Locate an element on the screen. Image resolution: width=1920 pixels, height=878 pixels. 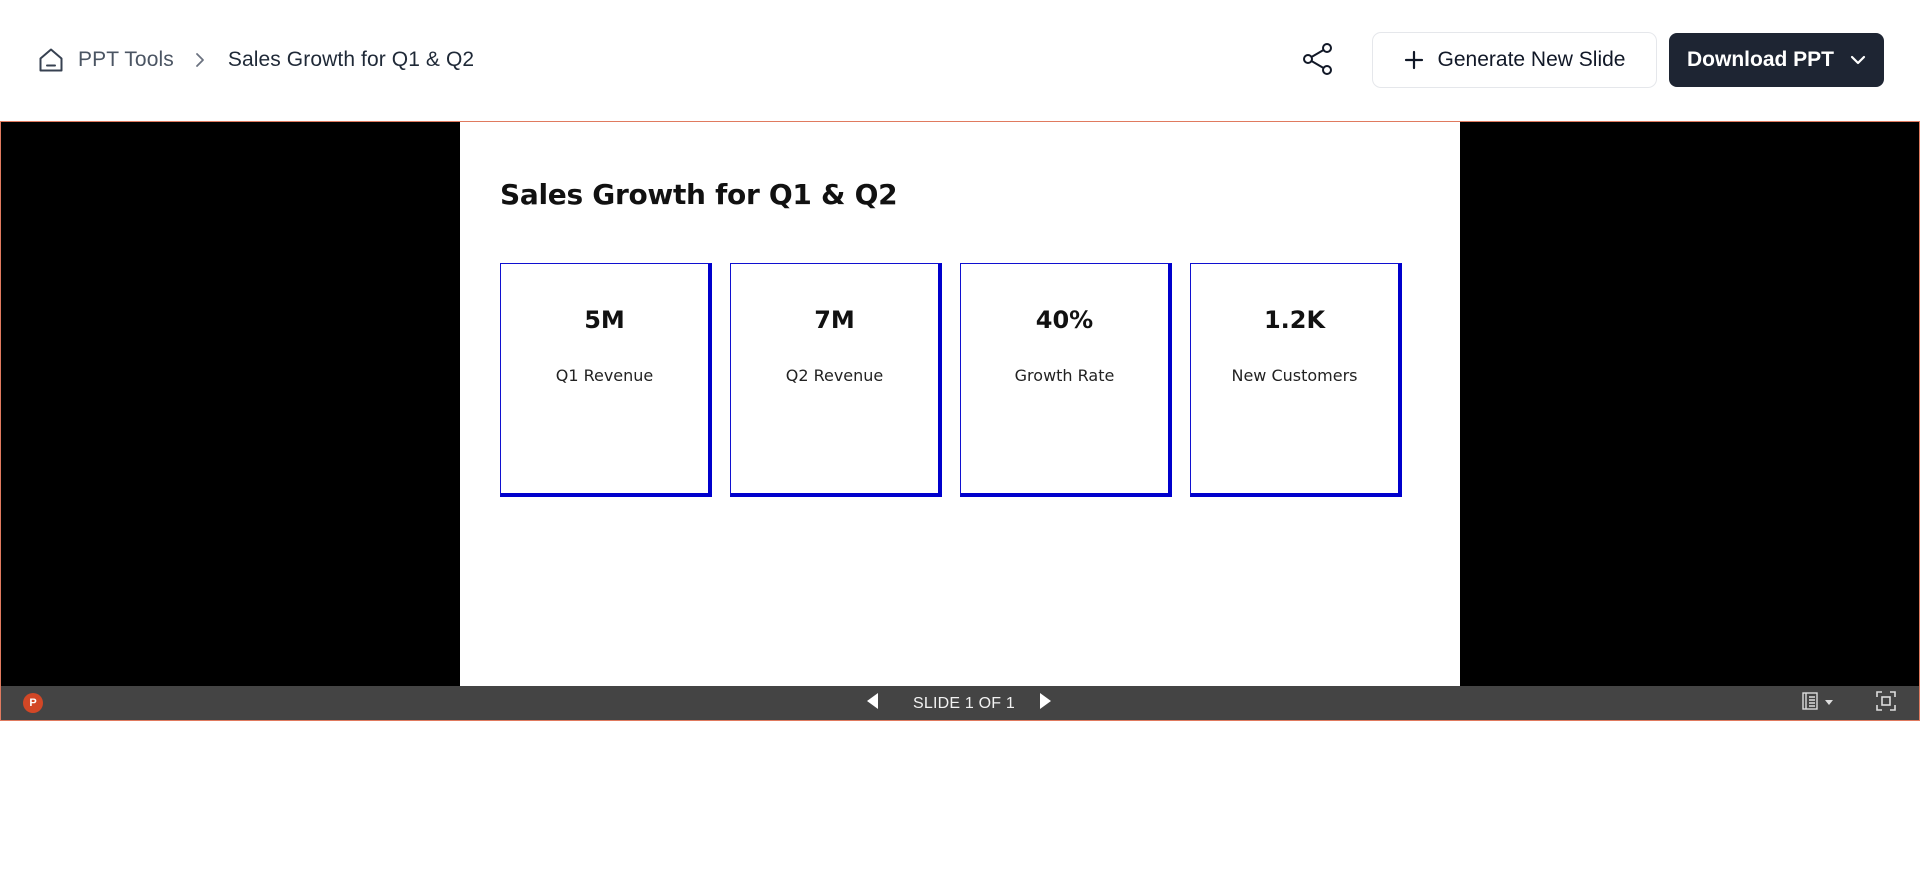
metric-value: 1.2K is located at coordinates (1294, 320).